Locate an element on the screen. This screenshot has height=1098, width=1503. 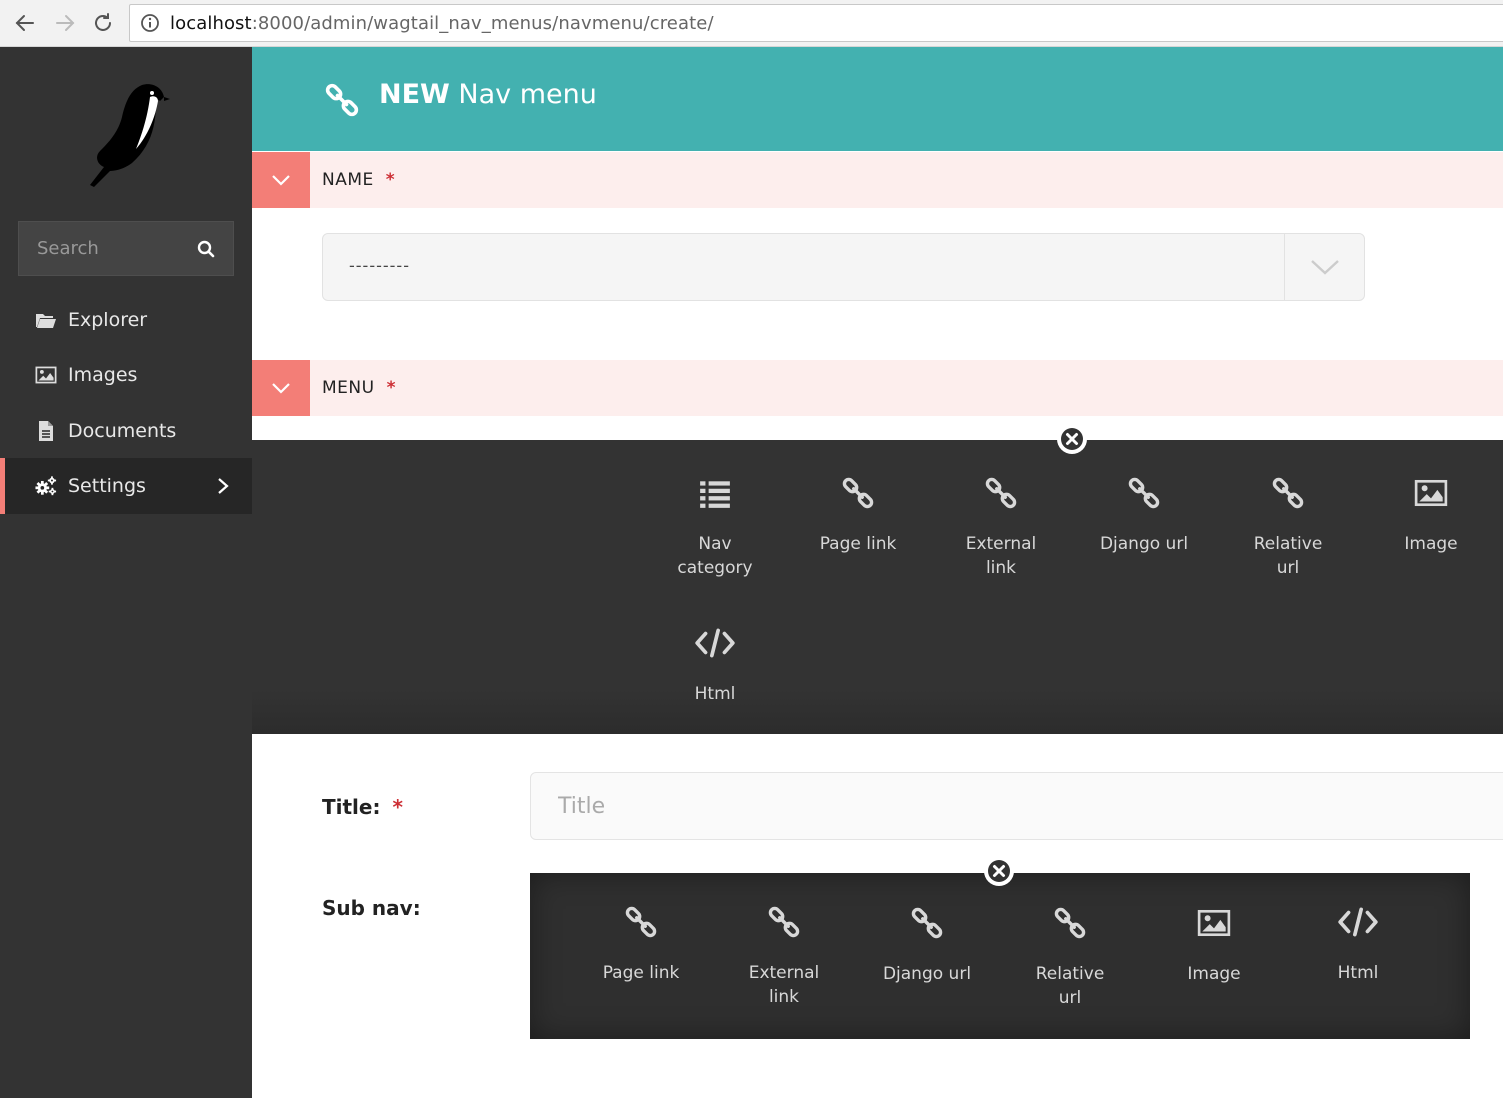
sub-nav-label: Sub nav: is located at coordinates (371, 908).